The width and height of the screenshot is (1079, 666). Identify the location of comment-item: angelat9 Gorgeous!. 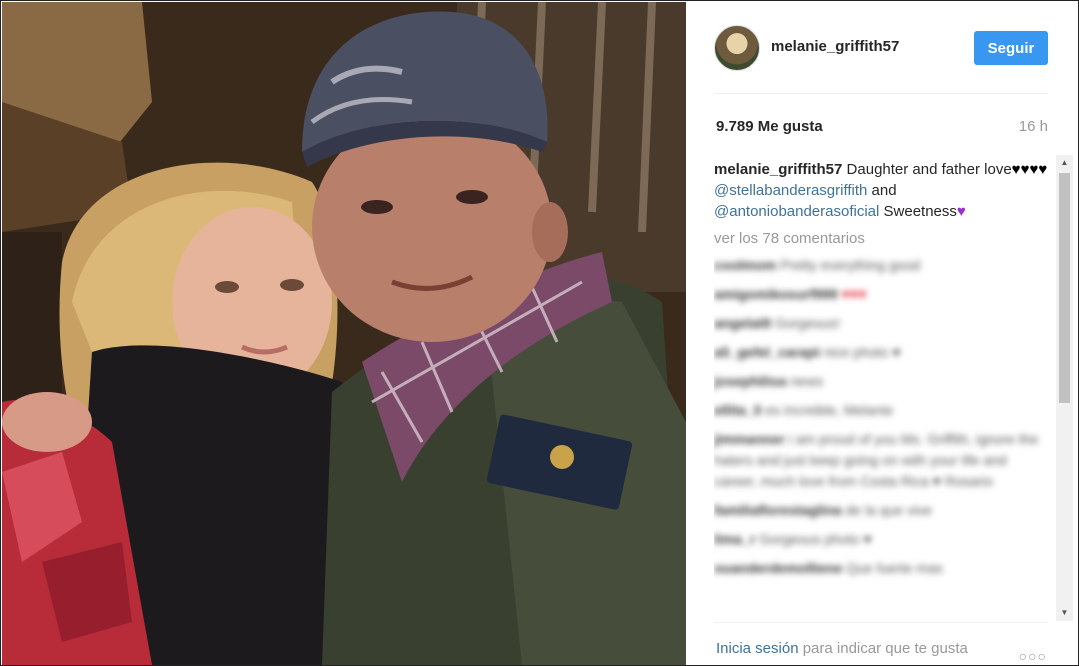
(777, 323).